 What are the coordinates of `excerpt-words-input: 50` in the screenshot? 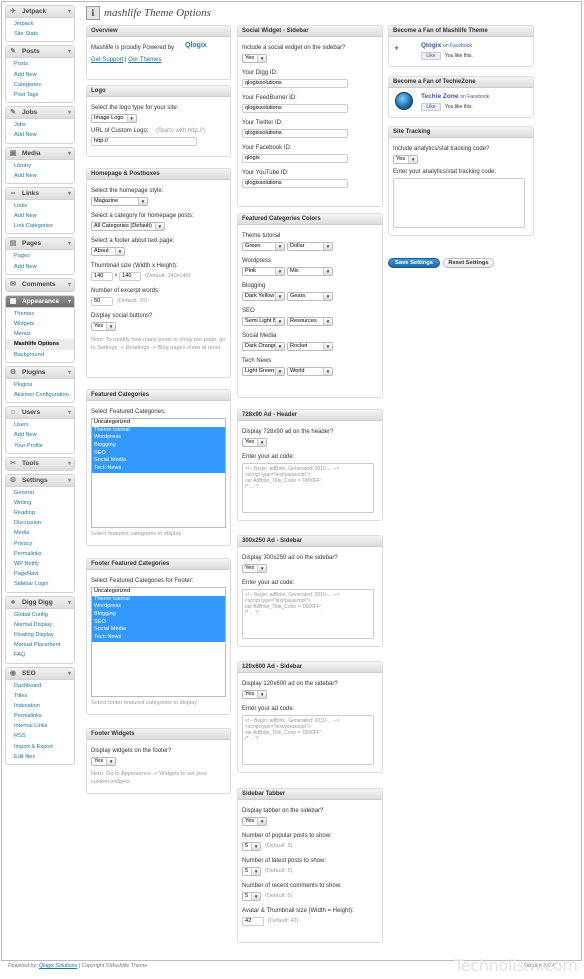 It's located at (102, 301).